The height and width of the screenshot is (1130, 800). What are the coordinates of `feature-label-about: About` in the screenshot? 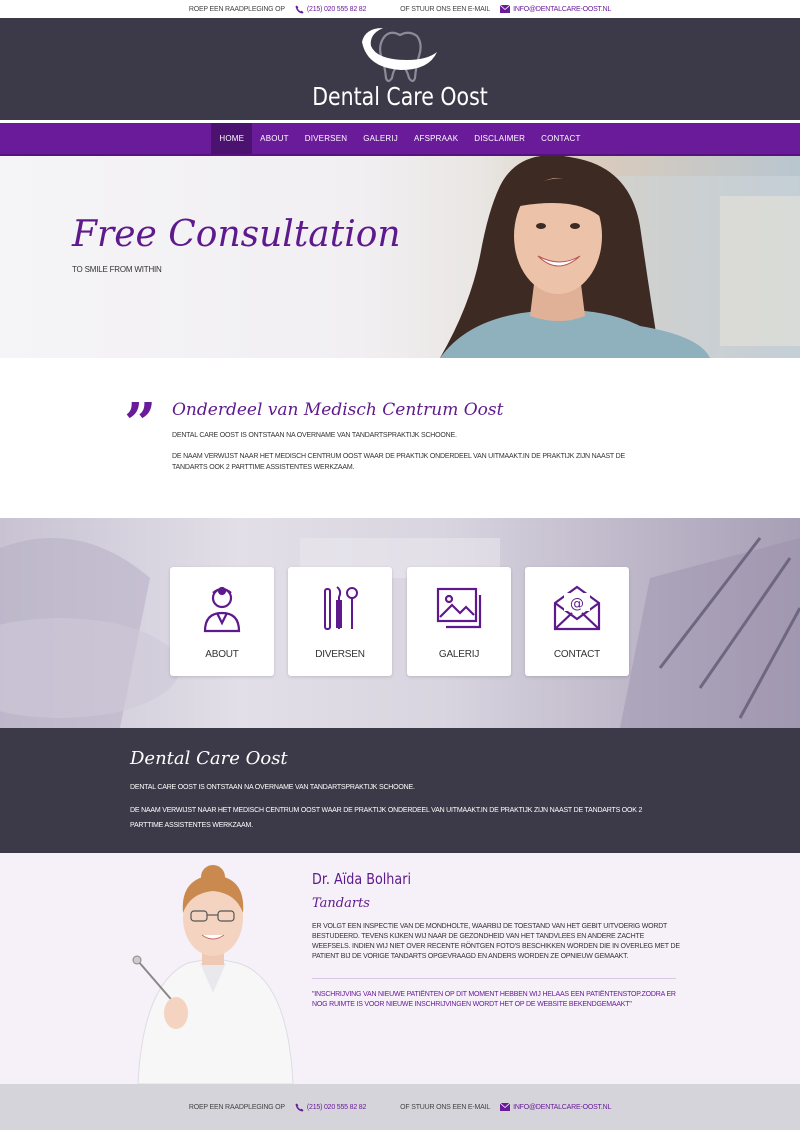 It's located at (222, 654).